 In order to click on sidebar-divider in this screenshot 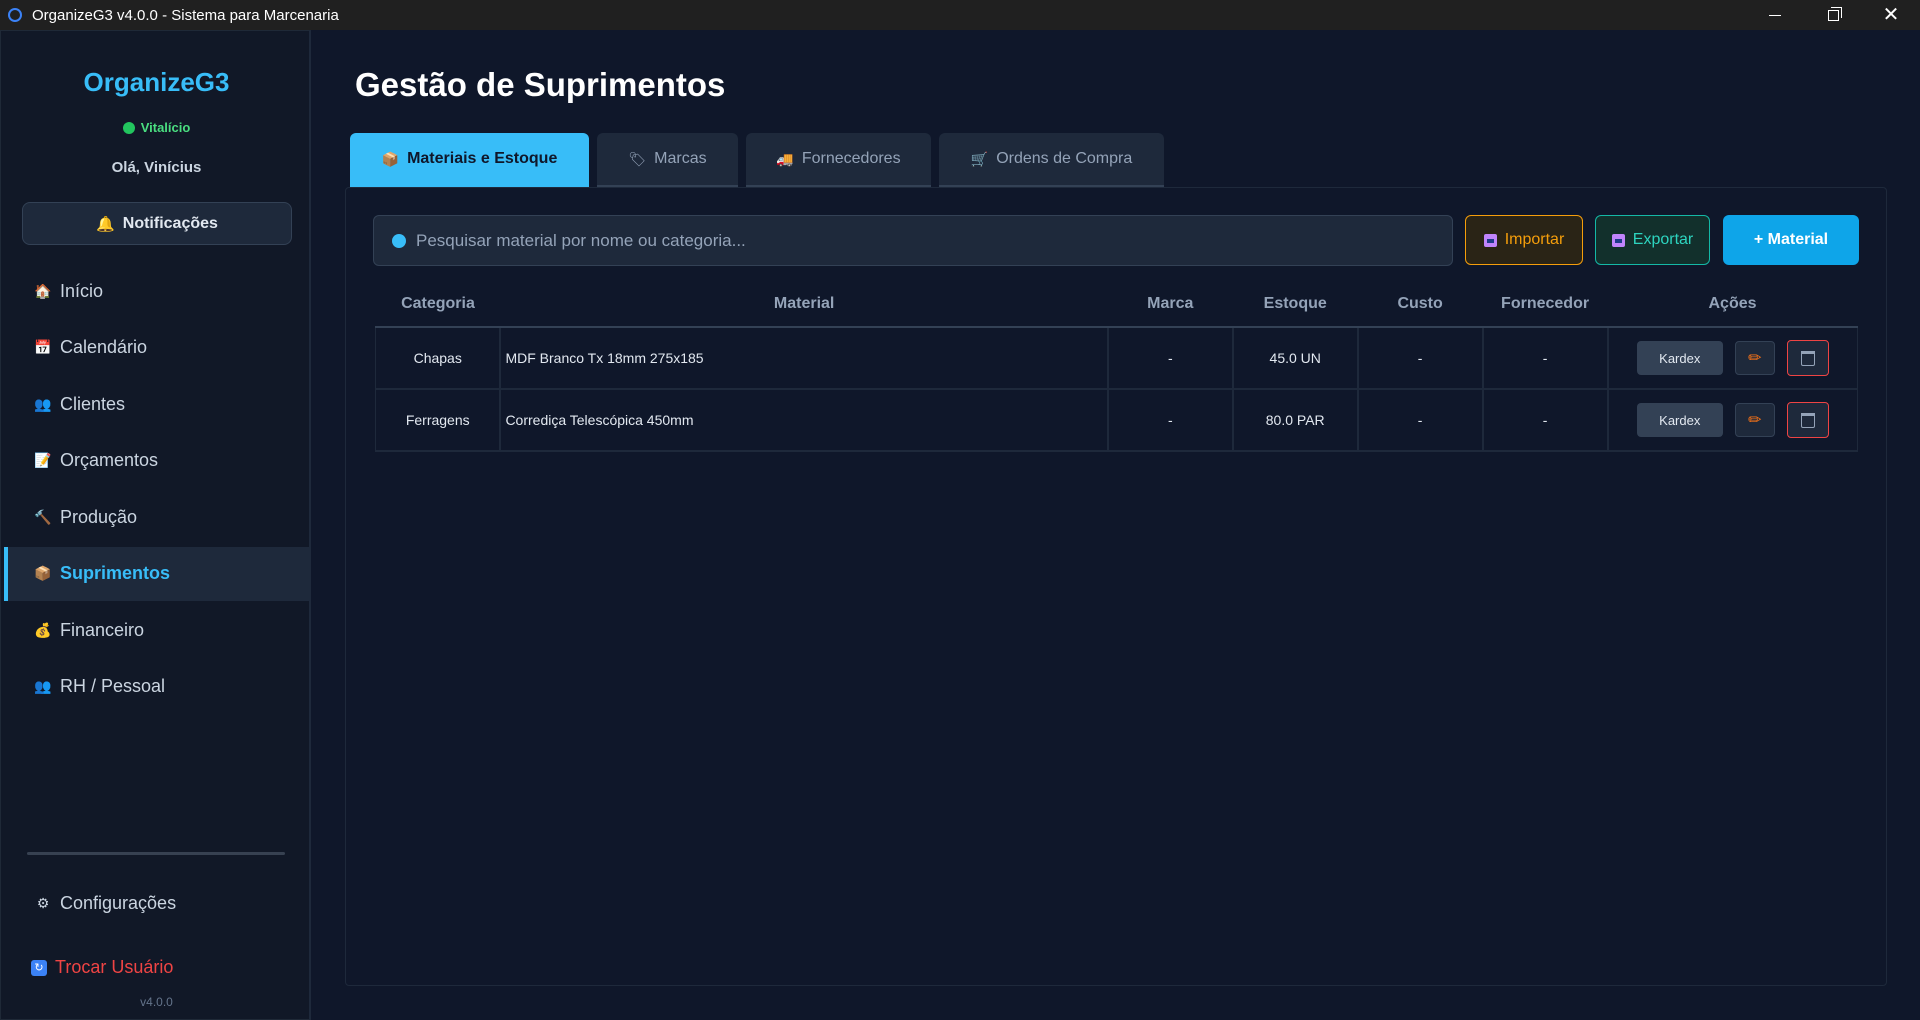, I will do `click(156, 853)`.